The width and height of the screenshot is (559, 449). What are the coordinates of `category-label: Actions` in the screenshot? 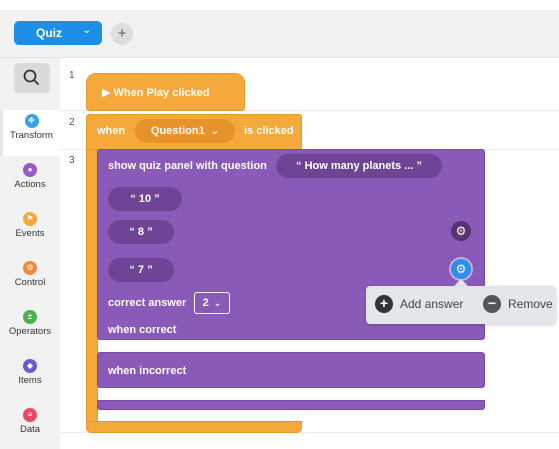 It's located at (30, 184).